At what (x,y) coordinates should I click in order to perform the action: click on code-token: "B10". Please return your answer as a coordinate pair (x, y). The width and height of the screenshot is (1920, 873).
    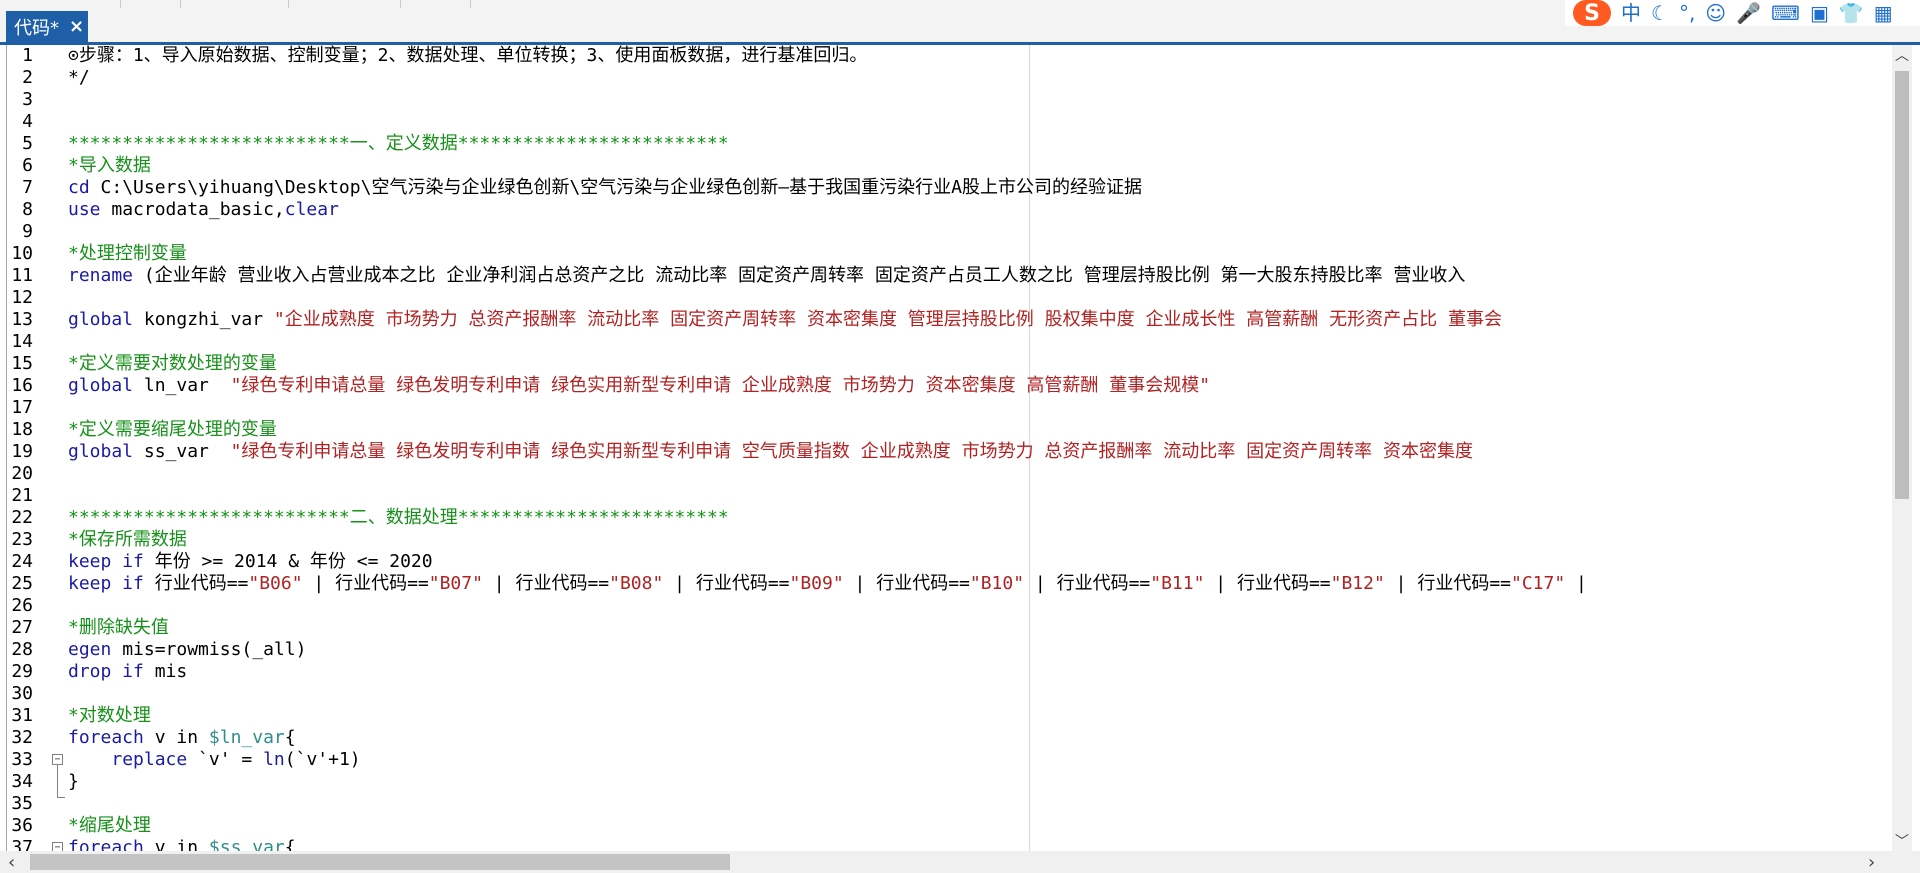
    Looking at the image, I should click on (997, 583).